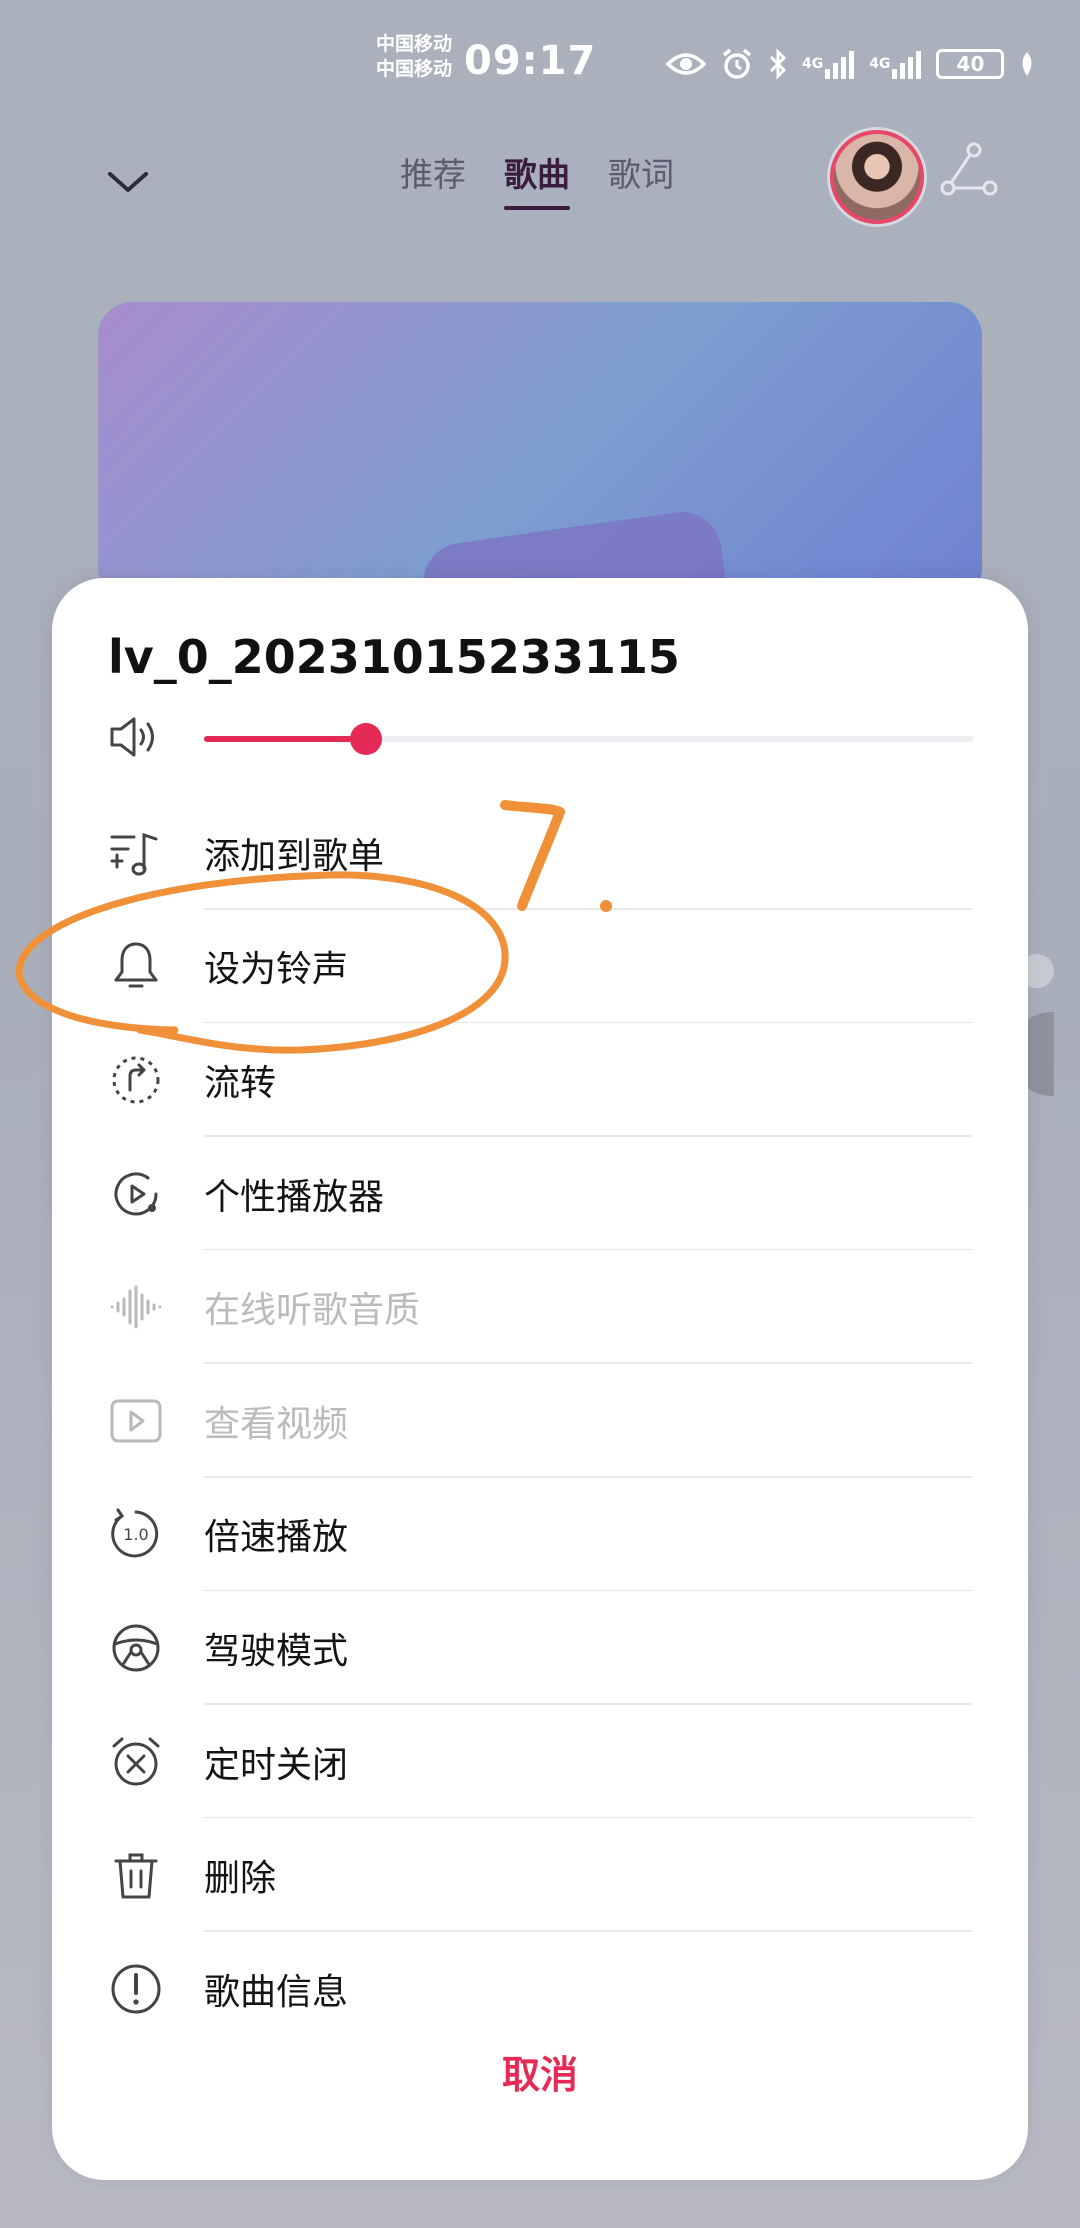 This screenshot has width=1080, height=2228. I want to click on volume-icon, so click(132, 737).